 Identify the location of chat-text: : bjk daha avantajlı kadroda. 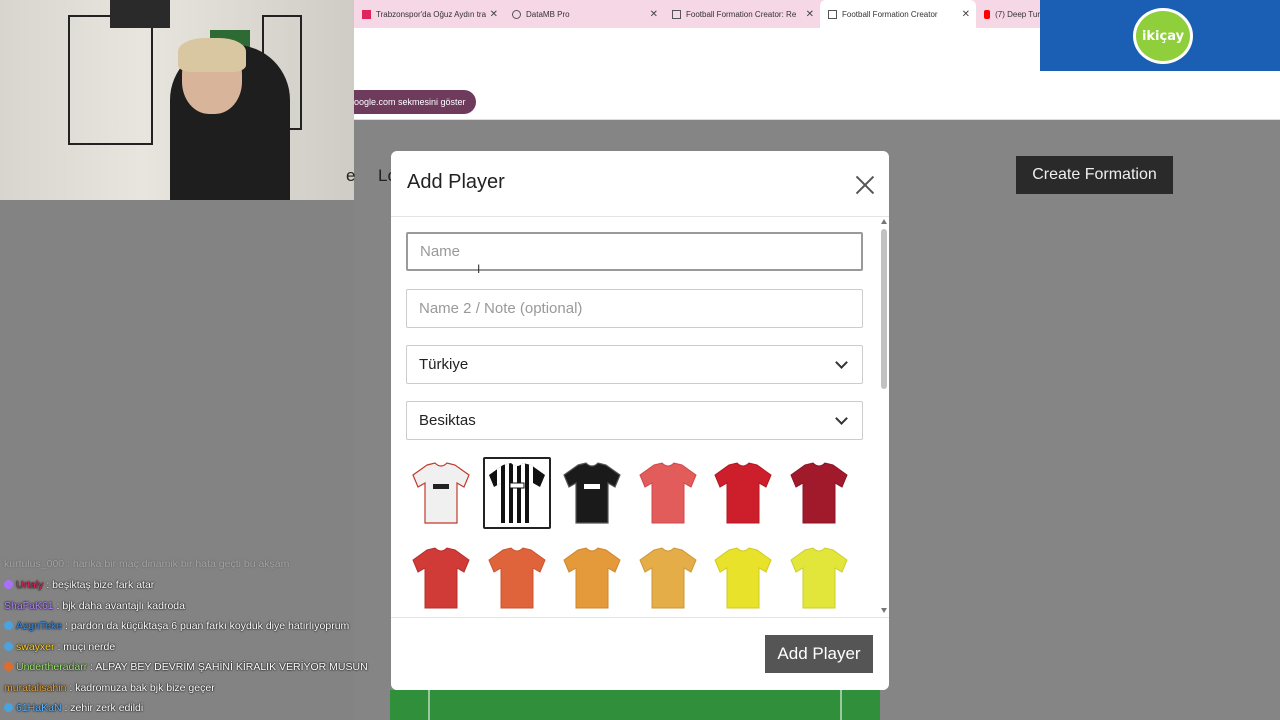
(120, 605).